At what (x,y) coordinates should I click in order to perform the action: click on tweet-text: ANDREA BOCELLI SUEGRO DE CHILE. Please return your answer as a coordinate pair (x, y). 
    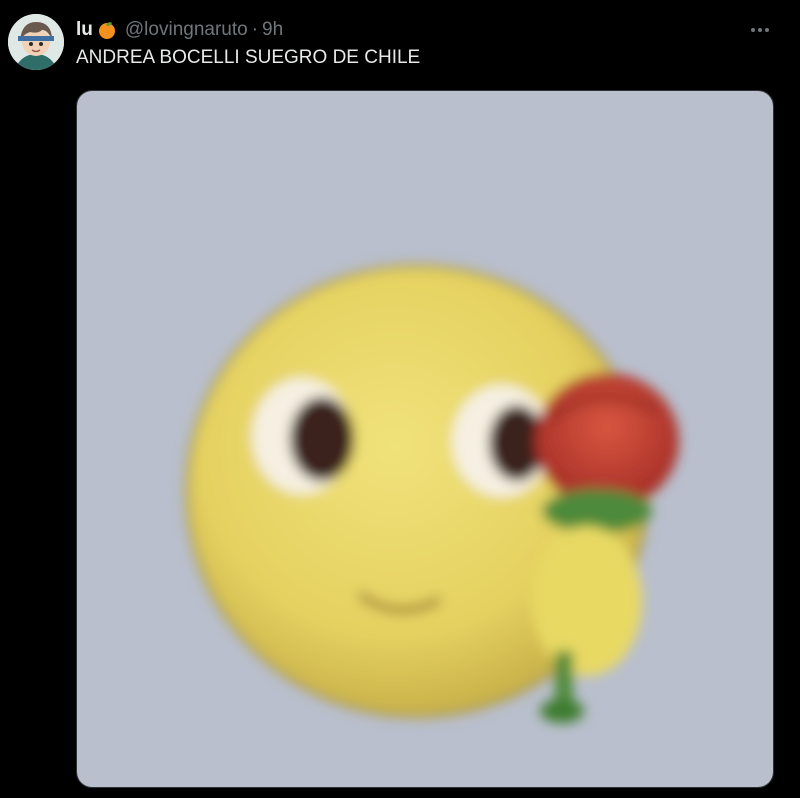
    Looking at the image, I should click on (248, 57).